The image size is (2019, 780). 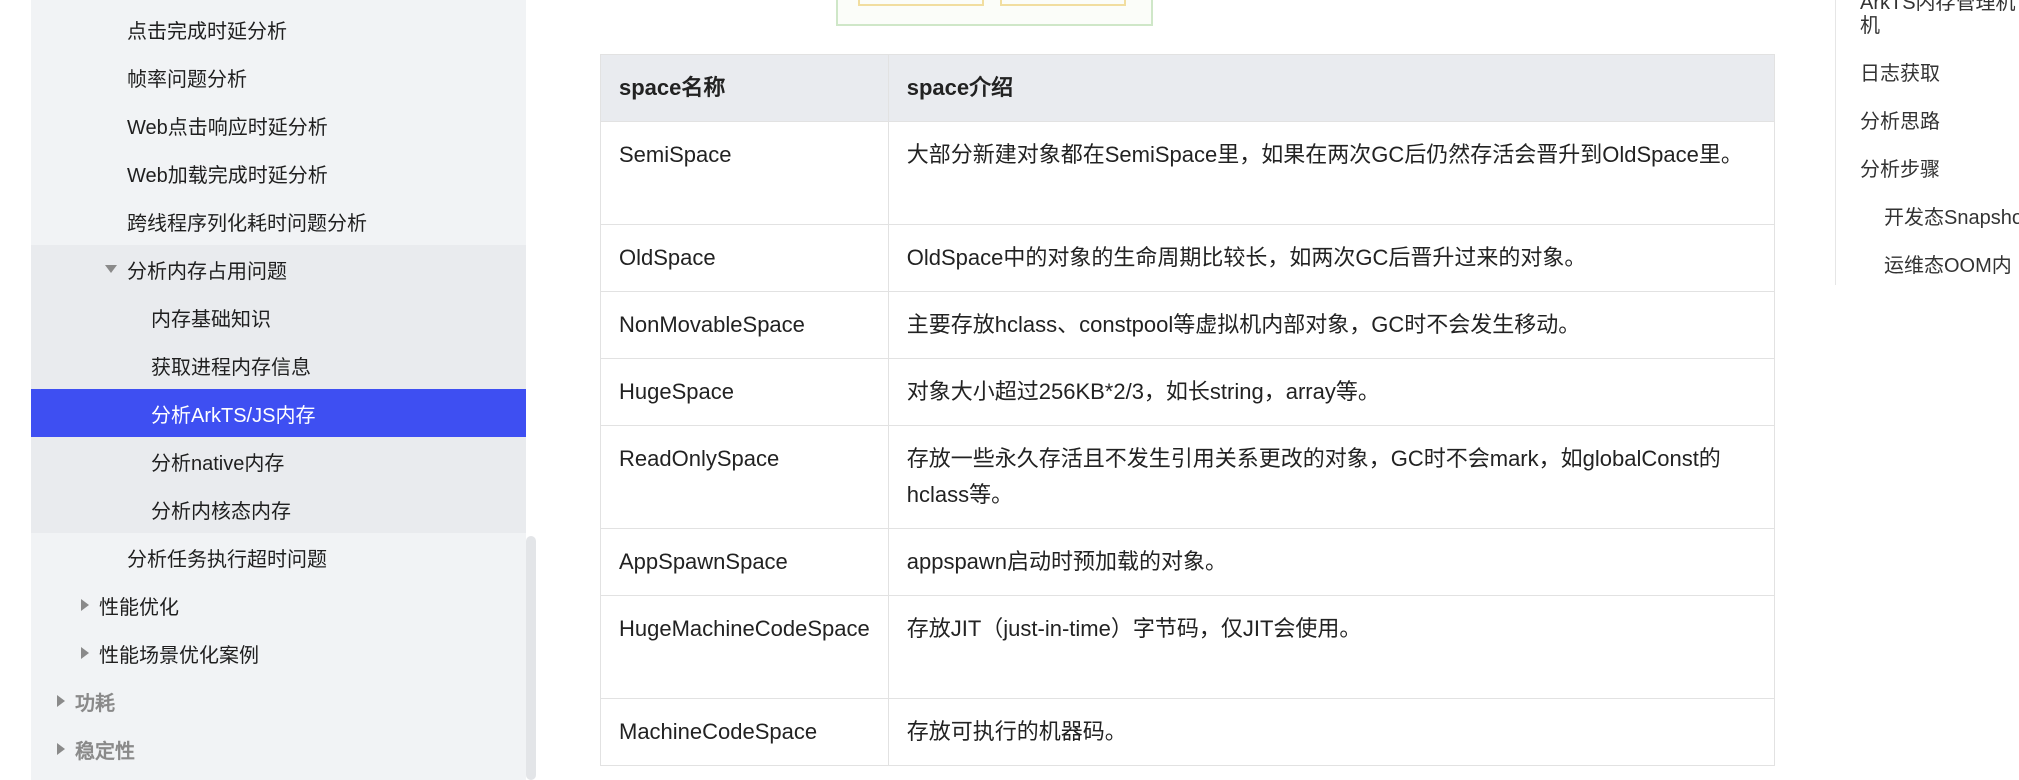 I want to click on space-name: ReadOnlySpace, so click(x=744, y=477).